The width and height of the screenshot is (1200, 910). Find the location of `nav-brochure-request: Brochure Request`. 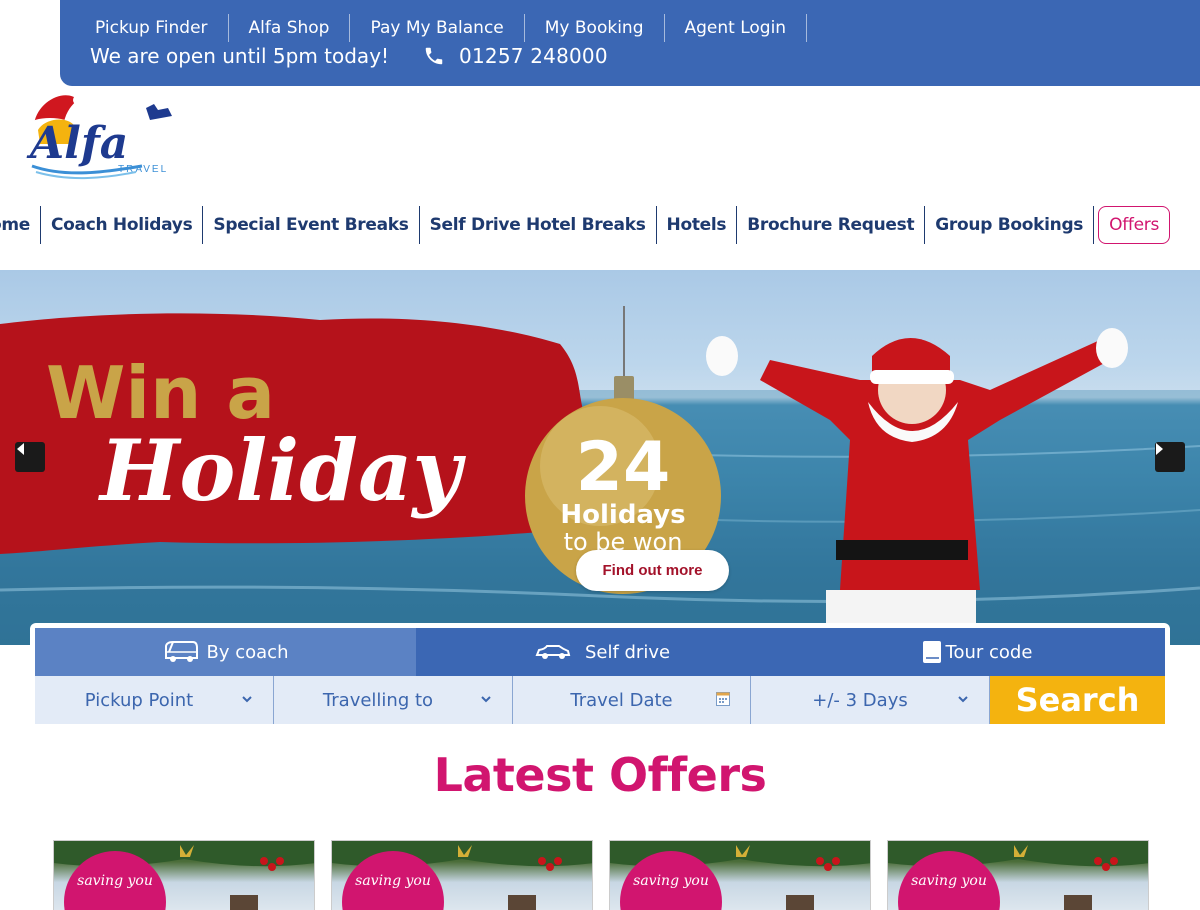

nav-brochure-request: Brochure Request is located at coordinates (831, 225).